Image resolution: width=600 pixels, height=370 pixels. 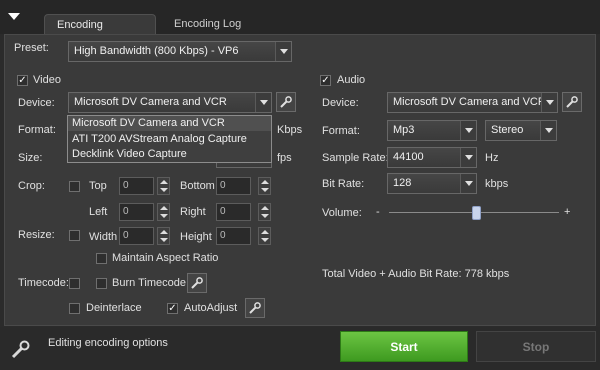 I want to click on audio-device-value: Microsoft DV Camera and VCR, so click(x=469, y=102).